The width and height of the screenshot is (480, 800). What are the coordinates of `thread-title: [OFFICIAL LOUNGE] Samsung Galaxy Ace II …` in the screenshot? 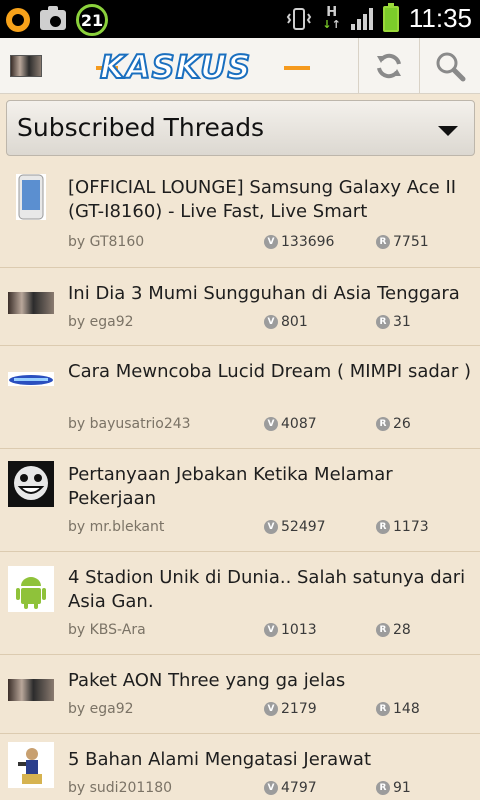 It's located at (262, 199).